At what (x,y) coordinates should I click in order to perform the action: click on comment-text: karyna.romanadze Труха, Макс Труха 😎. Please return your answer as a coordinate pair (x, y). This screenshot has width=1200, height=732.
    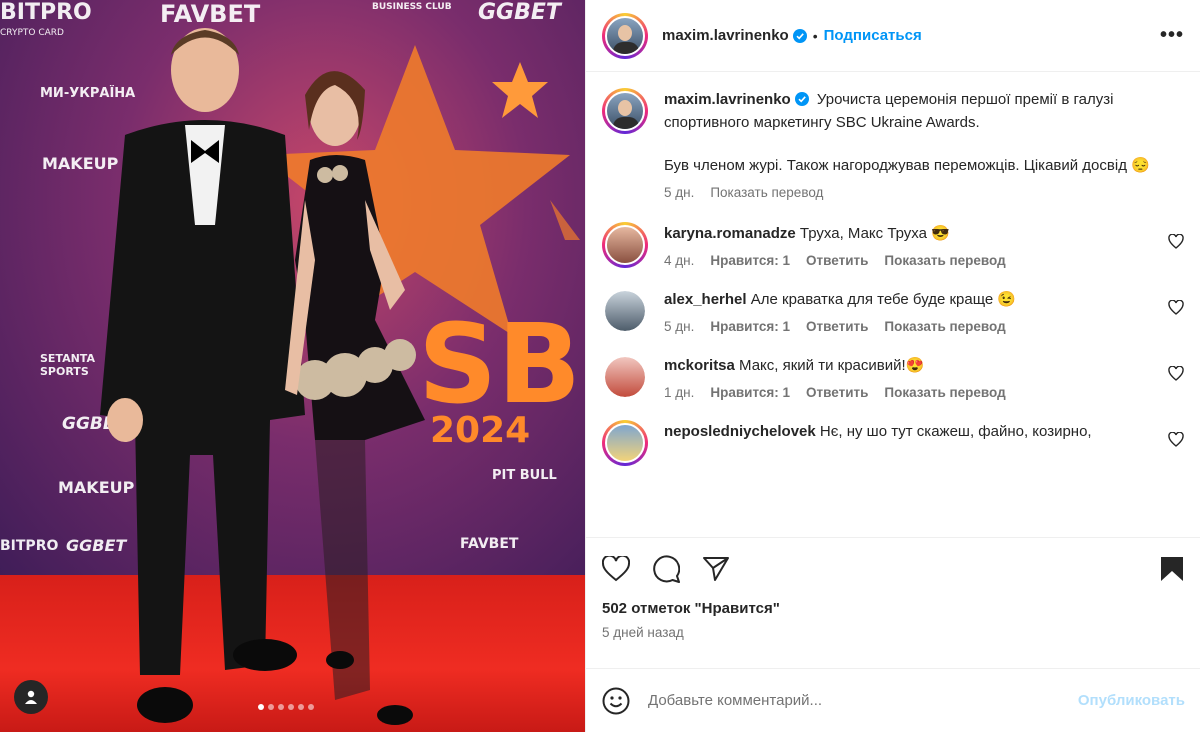
    Looking at the image, I should click on (909, 233).